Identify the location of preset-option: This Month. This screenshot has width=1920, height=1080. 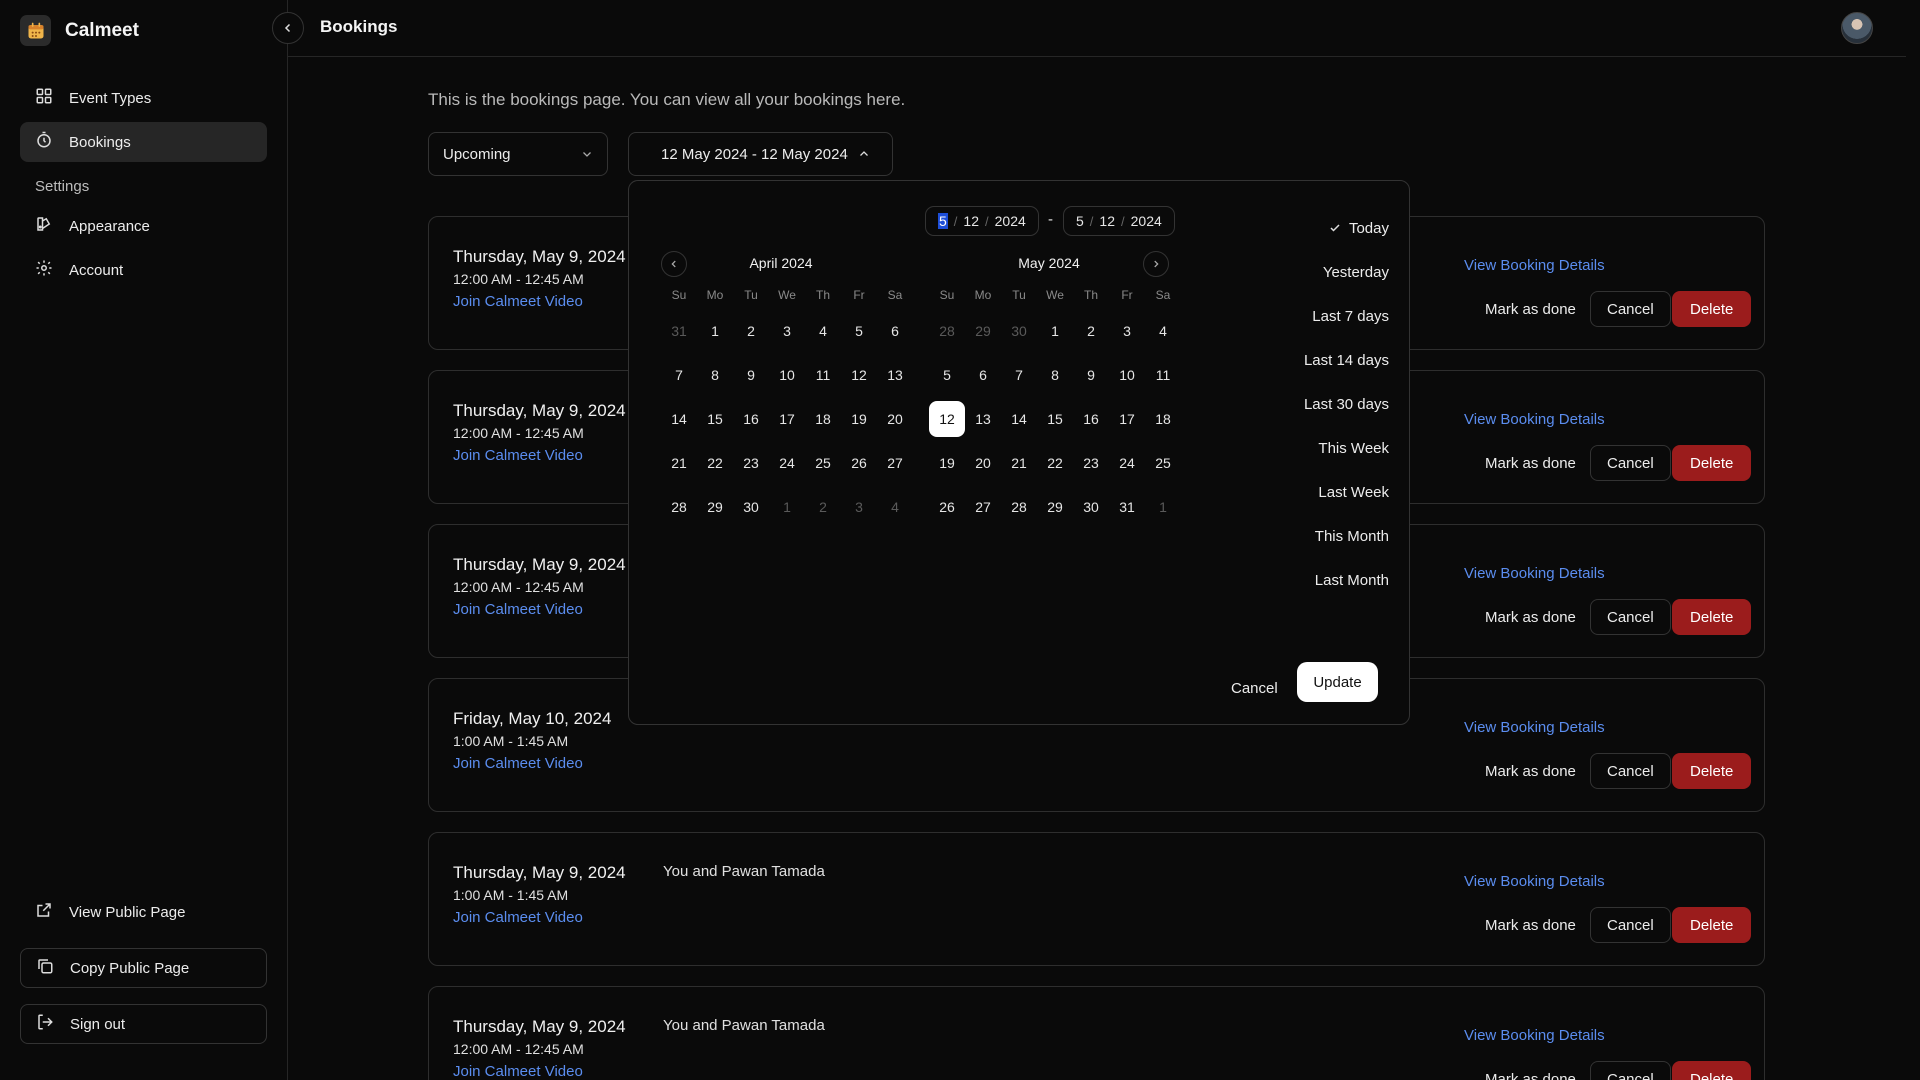
(1329, 536).